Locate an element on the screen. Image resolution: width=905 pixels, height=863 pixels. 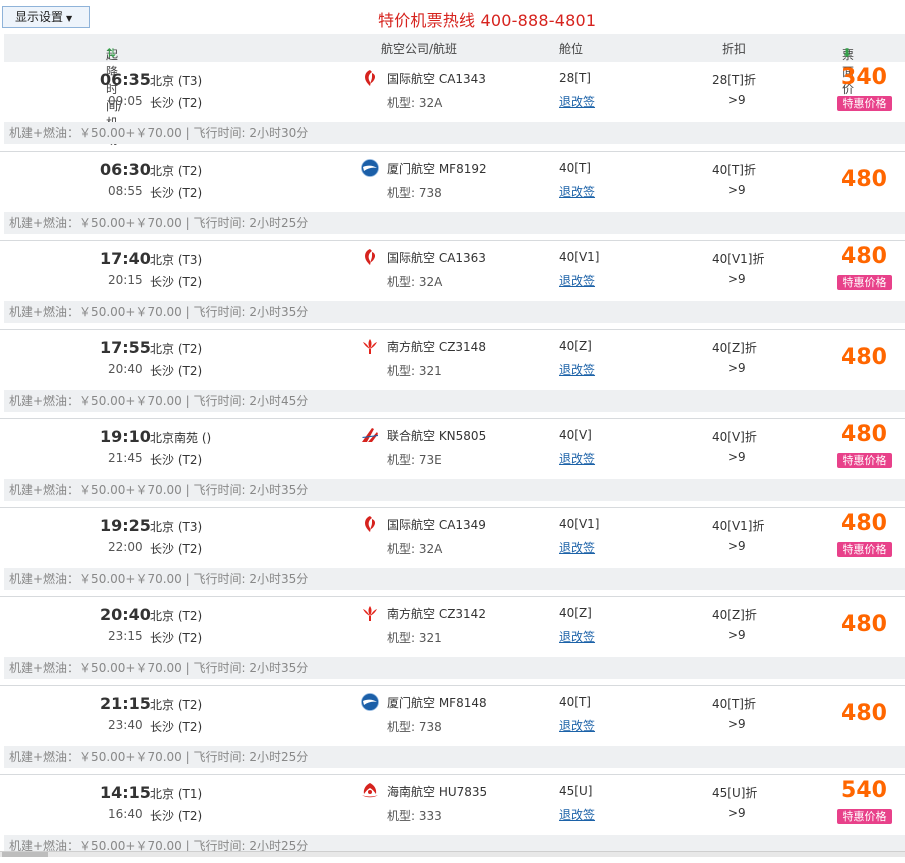
fee-duration-info: 机建+燃油：￥50.00+￥70.00 | 飞行时间: 2小时35分 is located at coordinates (454, 579).